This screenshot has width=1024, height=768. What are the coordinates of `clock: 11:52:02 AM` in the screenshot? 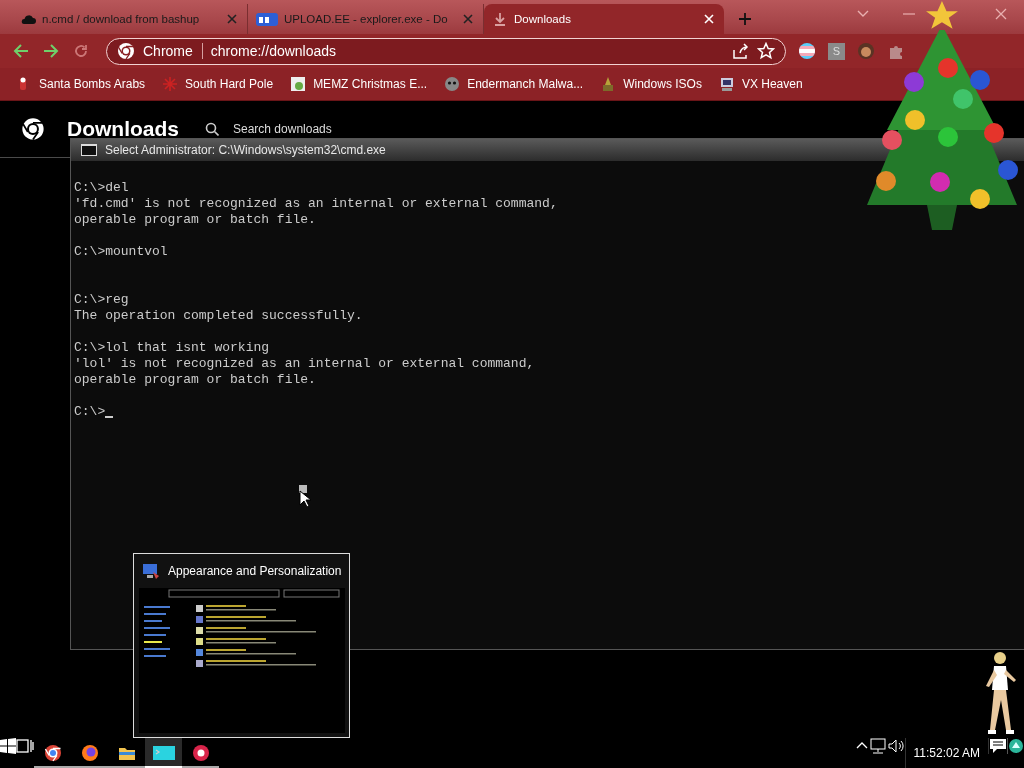 It's located at (946, 753).